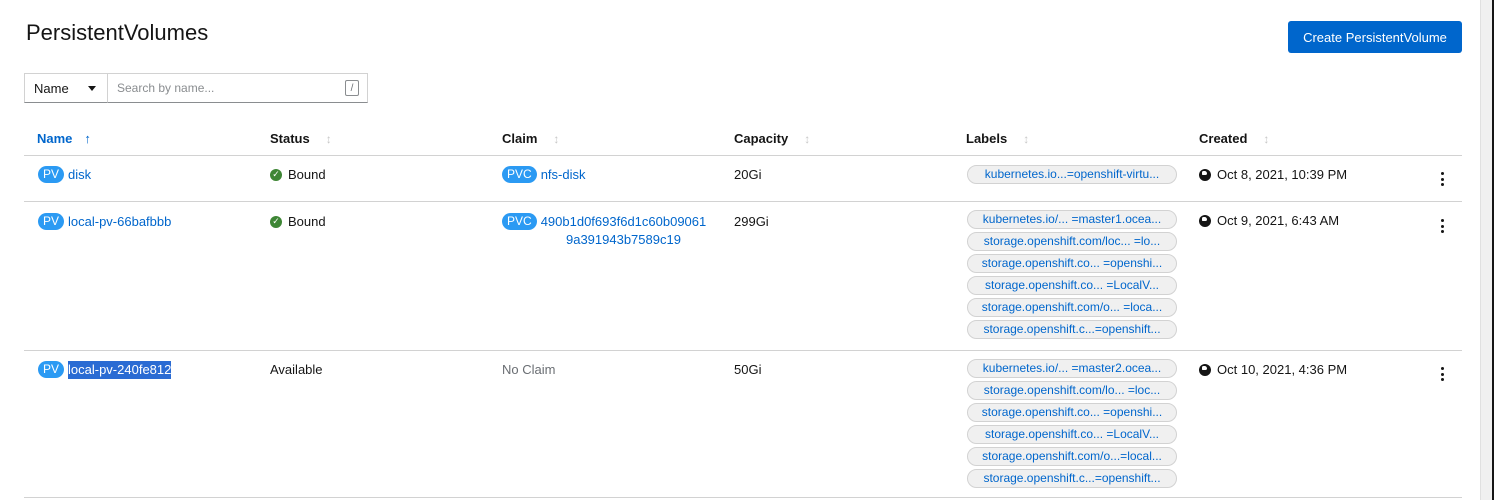 The image size is (1494, 500). Describe the element at coordinates (623, 239) in the screenshot. I see `claim-link-line2: 9a391943b7589c19` at that location.